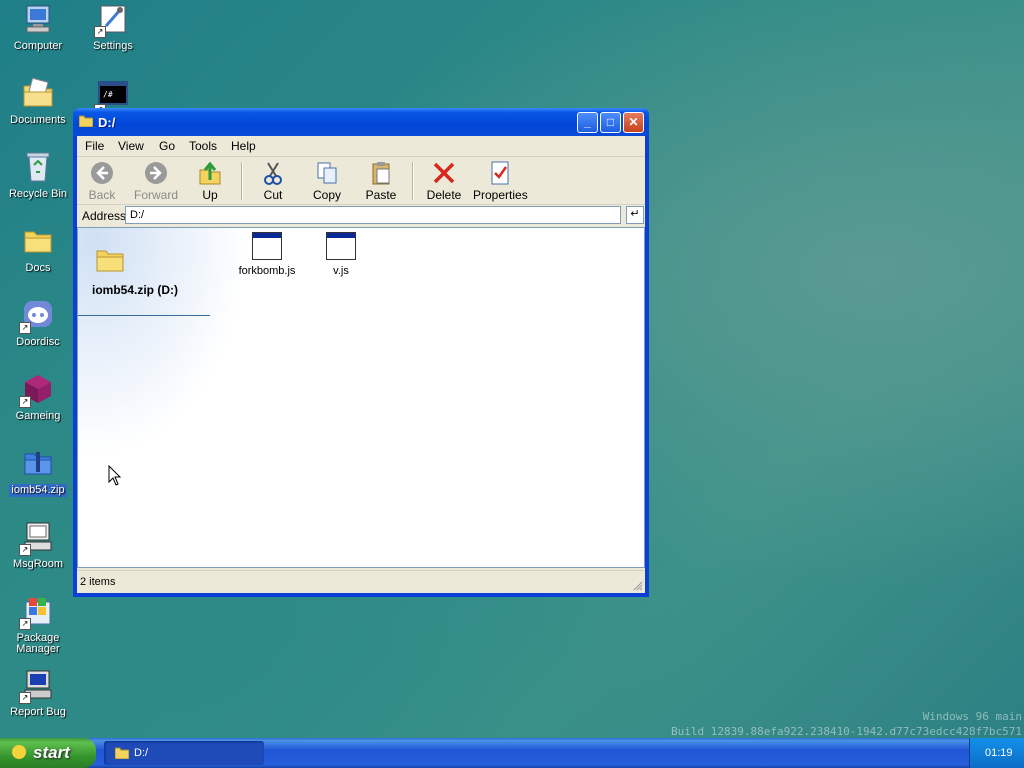 The height and width of the screenshot is (768, 1024). What do you see at coordinates (131, 146) in the screenshot?
I see `menu-view: View` at bounding box center [131, 146].